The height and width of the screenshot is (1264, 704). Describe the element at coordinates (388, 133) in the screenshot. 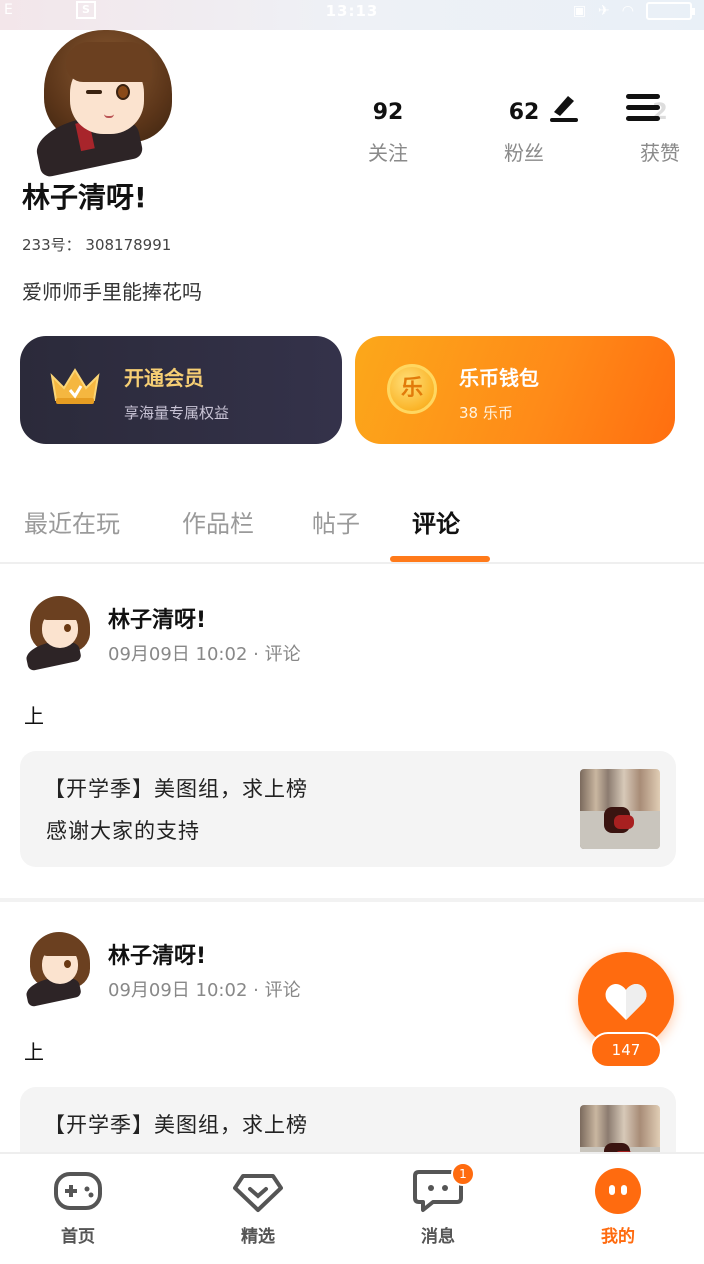

I see `stat-following: 92 关注` at that location.